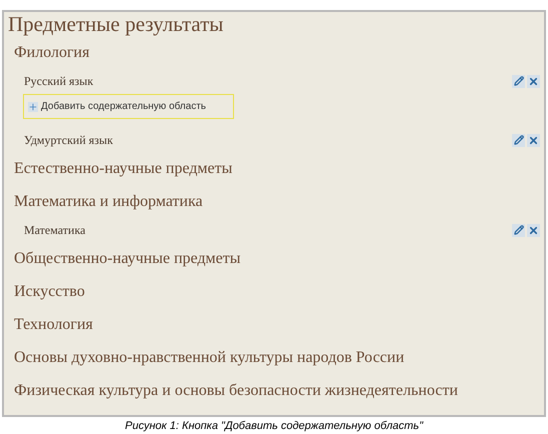  What do you see at coordinates (128, 106) in the screenshot?
I see `add-content-area-button: Добавить содержательную область` at bounding box center [128, 106].